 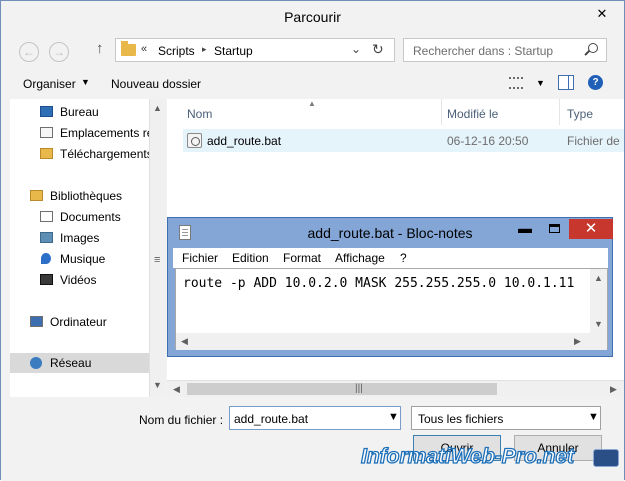 I want to click on minimize-icon: ▬, so click(x=525, y=229).